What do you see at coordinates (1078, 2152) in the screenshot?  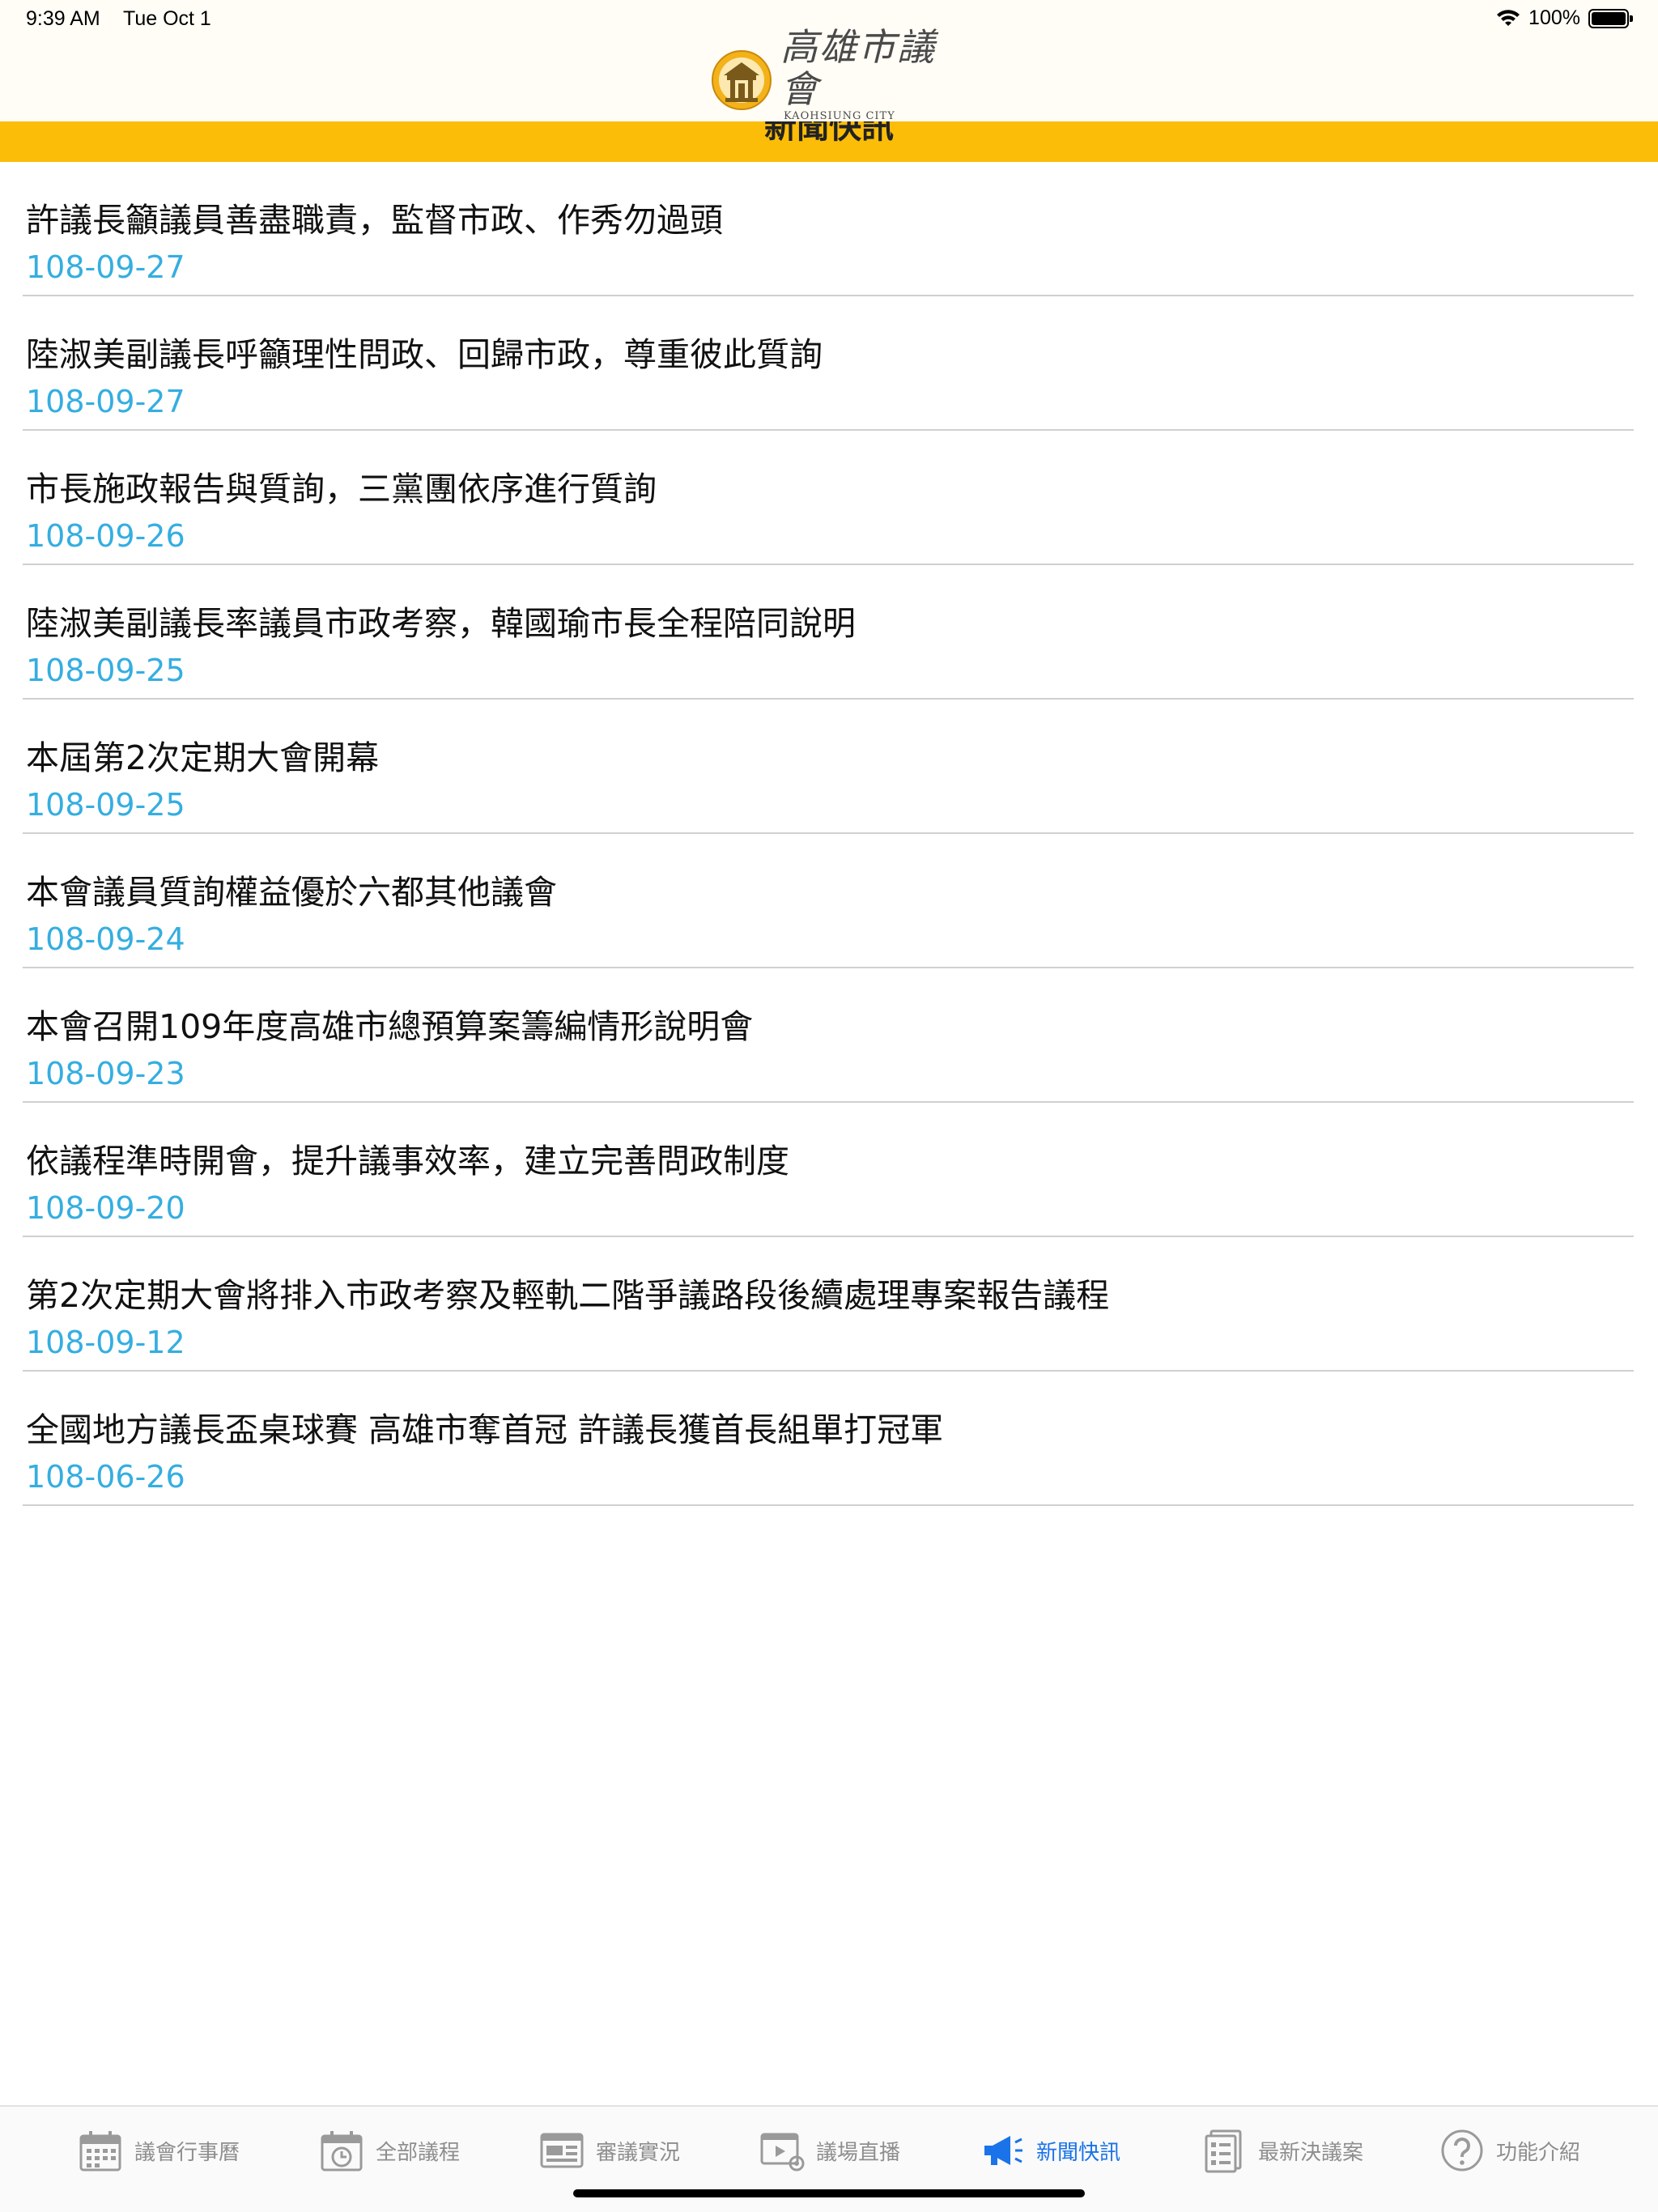 I see `tab-label: 新聞快訊` at bounding box center [1078, 2152].